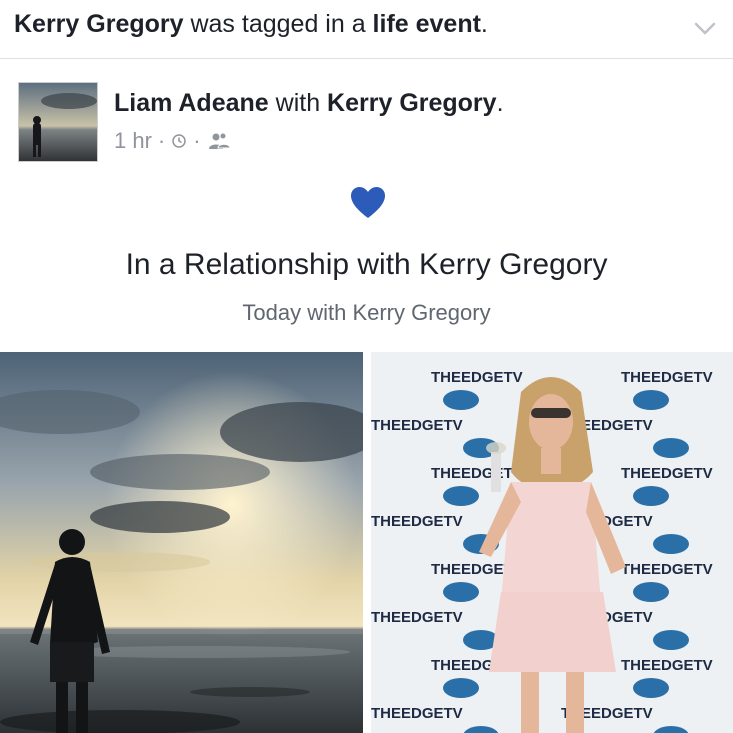 The image size is (733, 733). What do you see at coordinates (427, 24) in the screenshot?
I see `notification-event-word: life event` at bounding box center [427, 24].